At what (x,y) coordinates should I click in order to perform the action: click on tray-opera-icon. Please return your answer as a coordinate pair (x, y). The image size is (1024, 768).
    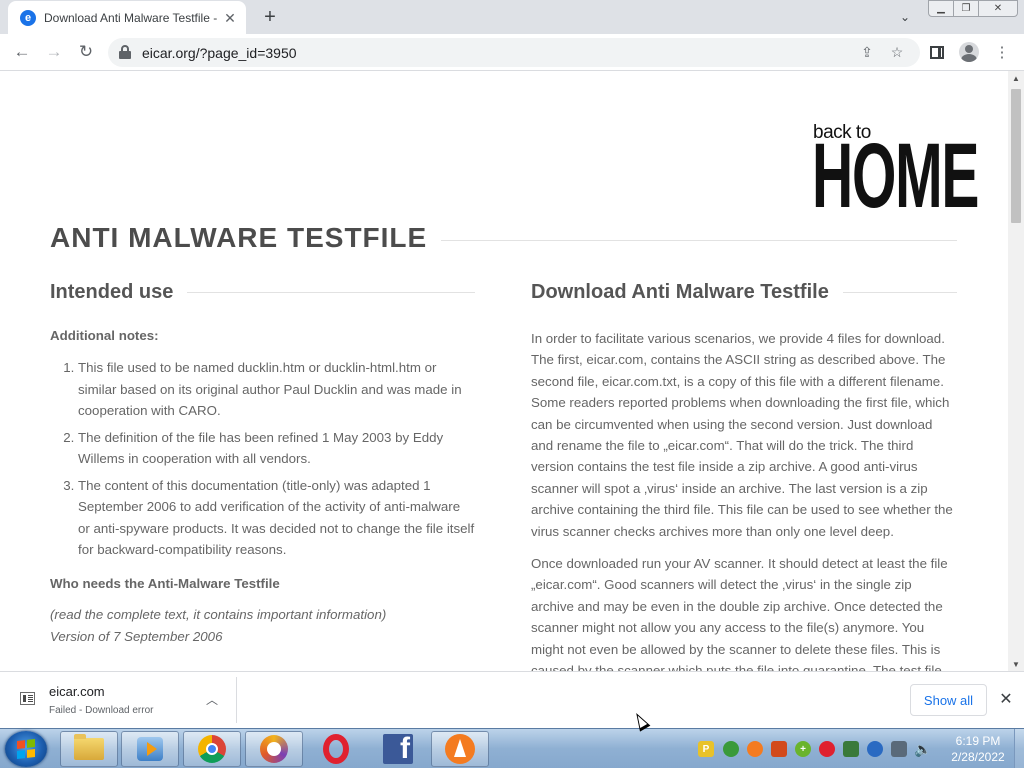
    Looking at the image, I should click on (827, 749).